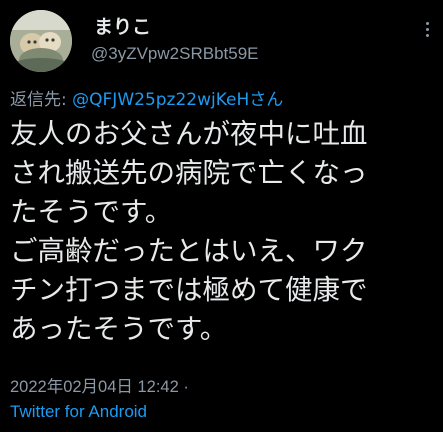  What do you see at coordinates (78, 412) in the screenshot?
I see `tweet-source-link: Twitter for Android` at bounding box center [78, 412].